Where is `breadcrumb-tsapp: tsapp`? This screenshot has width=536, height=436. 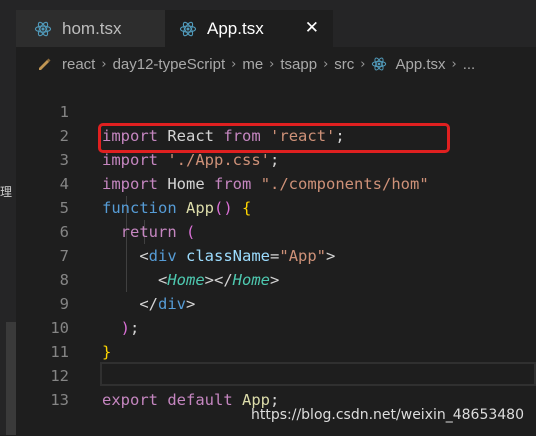
breadcrumb-tsapp: tsapp is located at coordinates (298, 64).